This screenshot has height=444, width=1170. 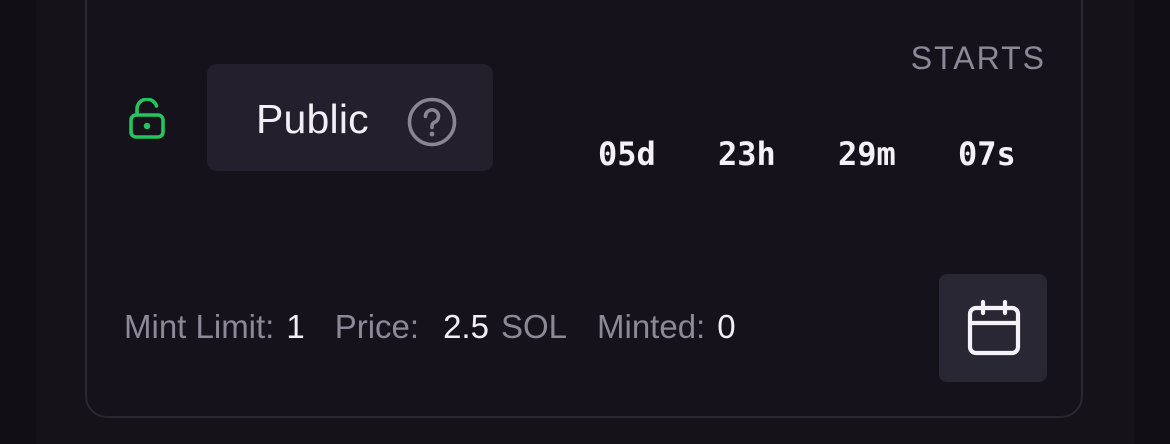 I want to click on right-shade, so click(x=1152, y=222).